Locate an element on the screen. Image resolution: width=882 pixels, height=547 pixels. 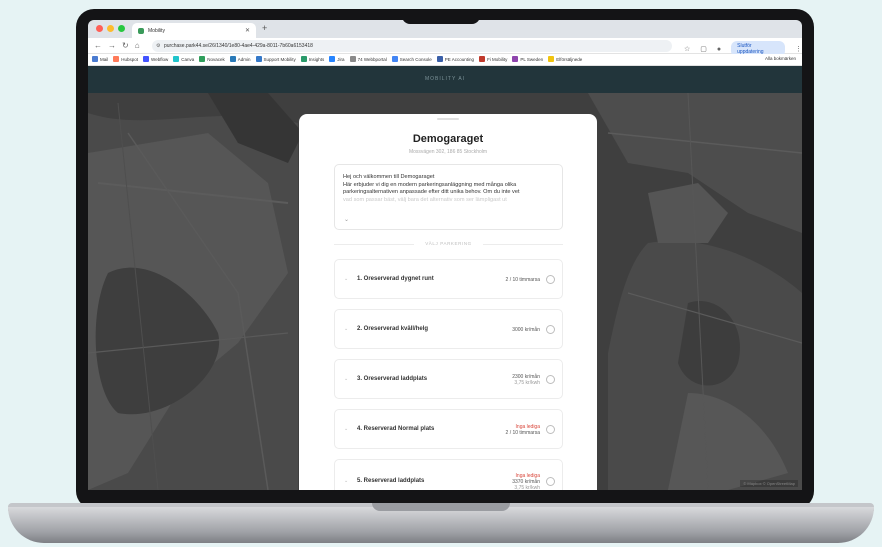
sheet-grabber is located at coordinates (448, 119).